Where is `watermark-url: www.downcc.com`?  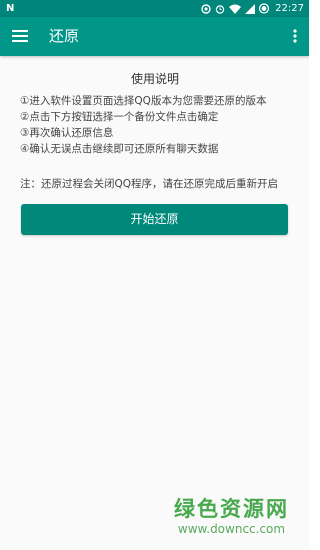 watermark-url: www.downcc.com is located at coordinates (231, 529).